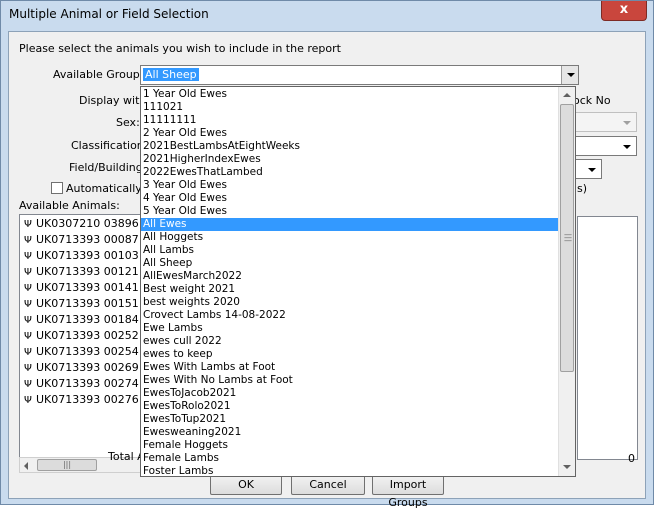 The width and height of the screenshot is (654, 512). I want to click on list-item: Ψ UK0713393 00184, so click(81, 321).